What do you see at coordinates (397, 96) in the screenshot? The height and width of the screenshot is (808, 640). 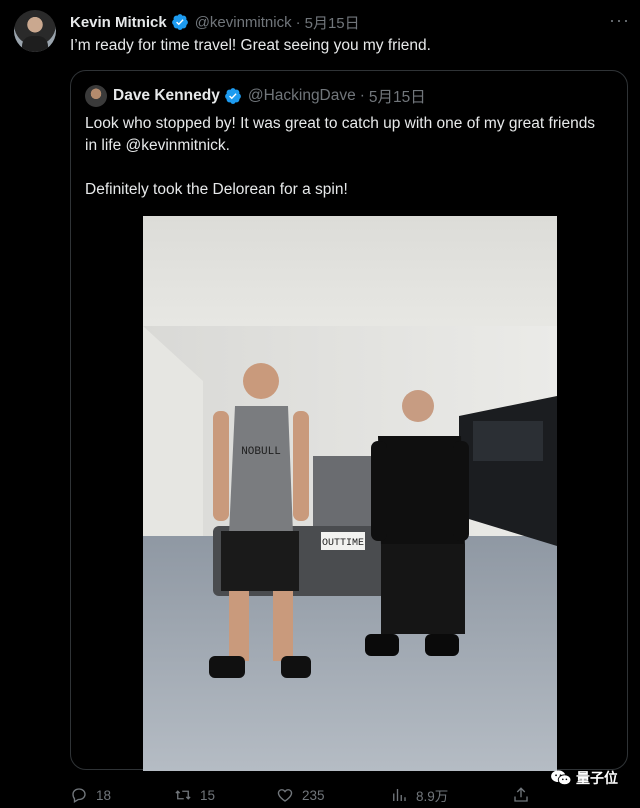 I see `quote-date: 5月15日` at bounding box center [397, 96].